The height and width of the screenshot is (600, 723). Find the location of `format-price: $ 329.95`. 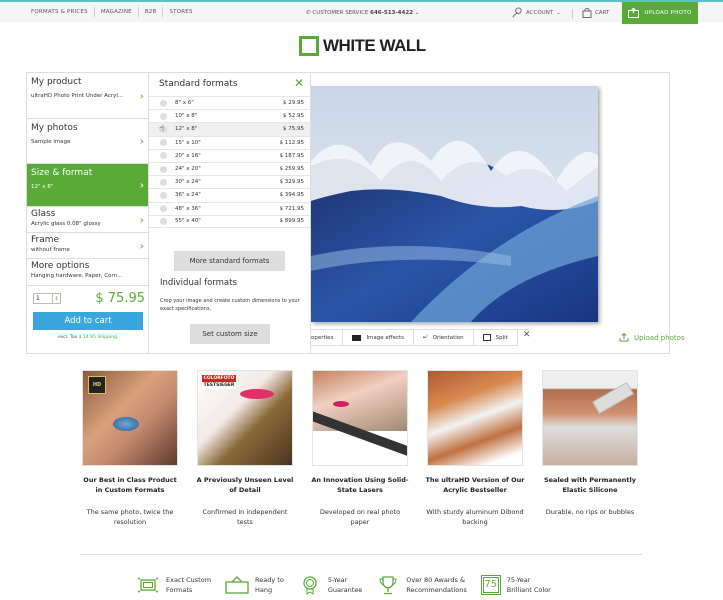

format-price: $ 329.95 is located at coordinates (292, 182).